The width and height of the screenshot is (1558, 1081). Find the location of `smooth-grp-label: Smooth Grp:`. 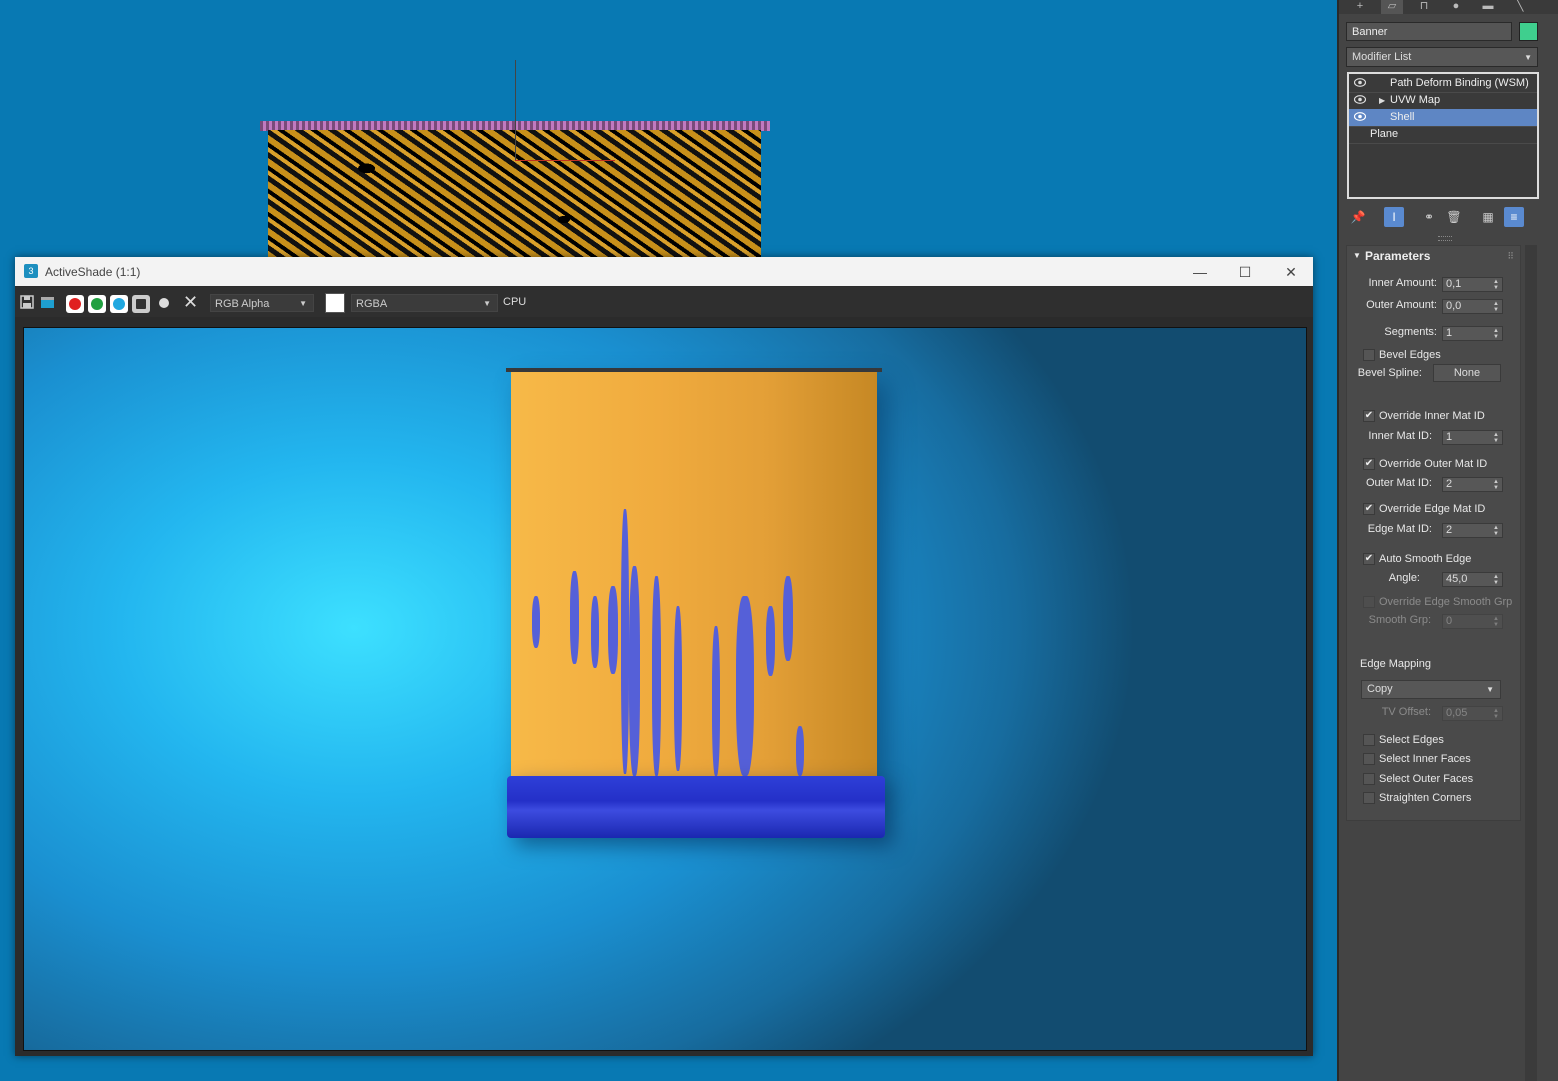

smooth-grp-label: Smooth Grp: is located at coordinates (1399, 620).